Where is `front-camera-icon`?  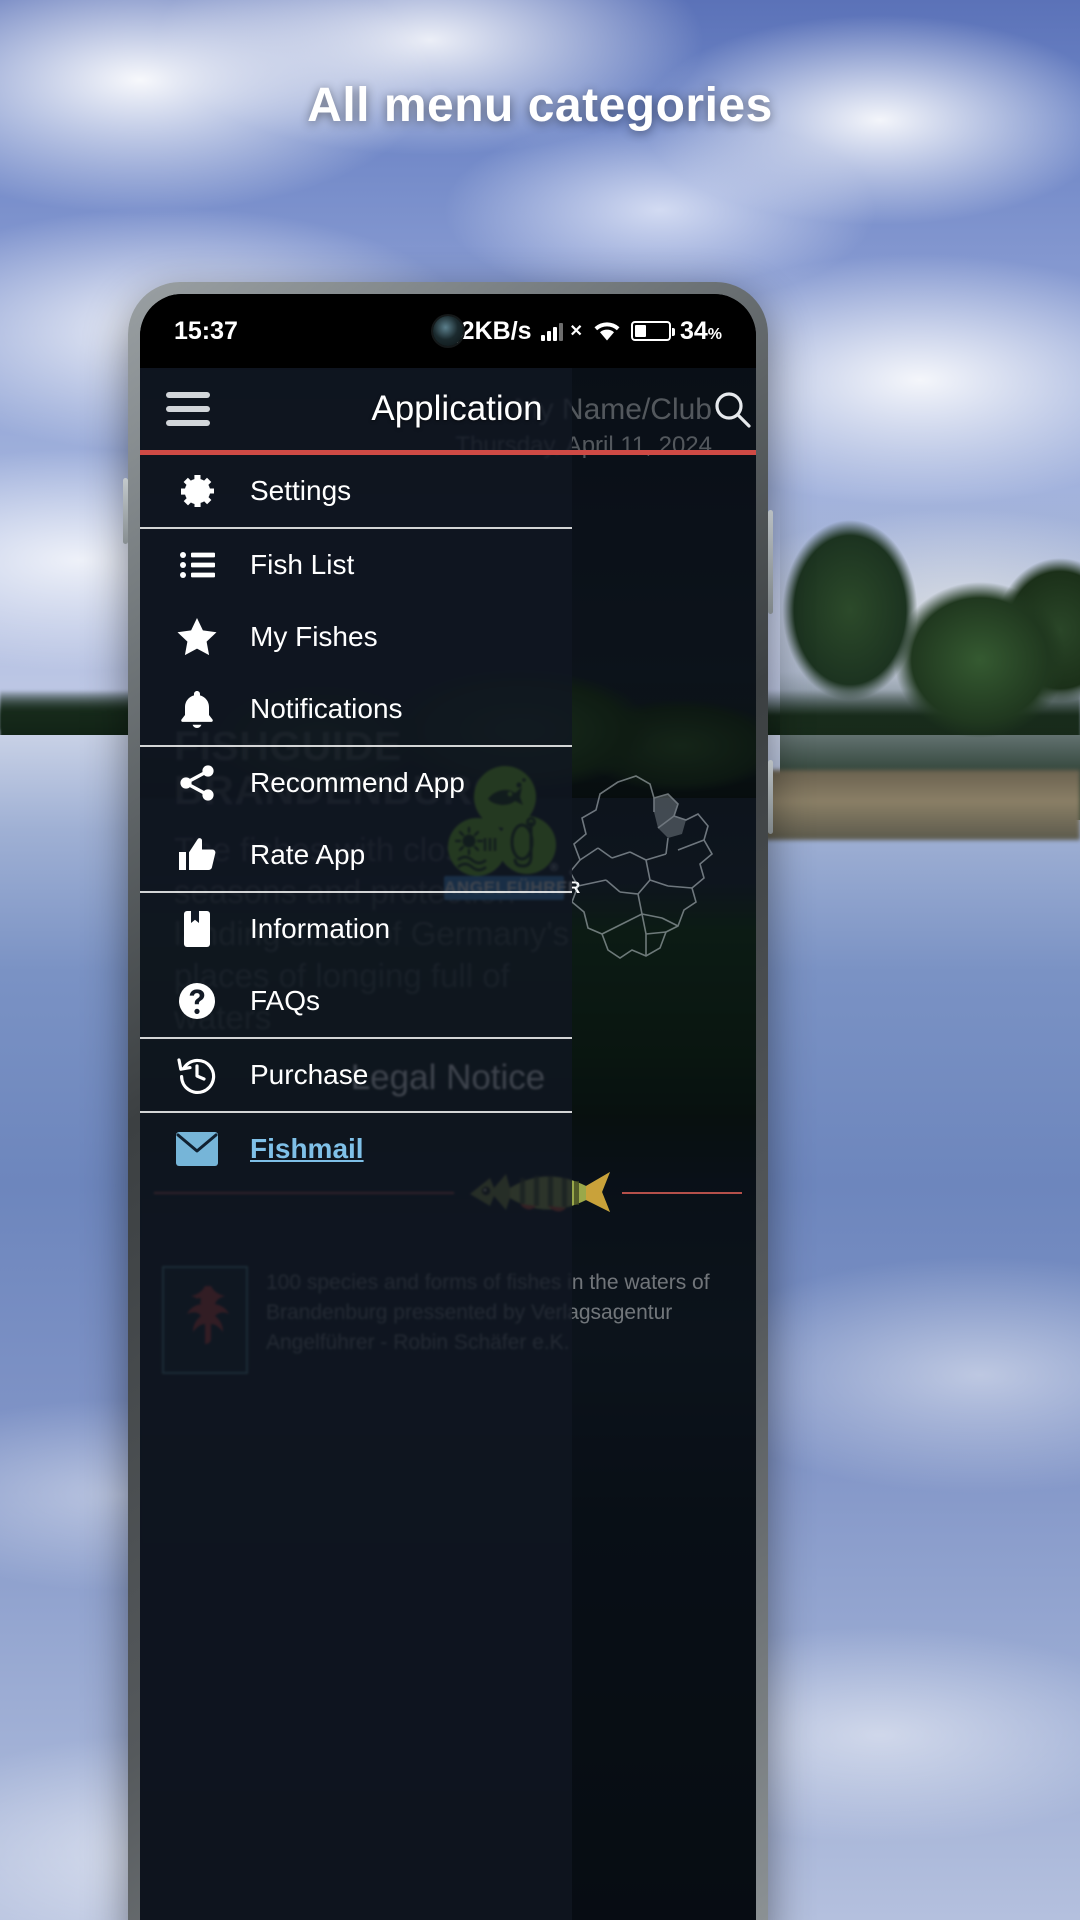 front-camera-icon is located at coordinates (448, 331).